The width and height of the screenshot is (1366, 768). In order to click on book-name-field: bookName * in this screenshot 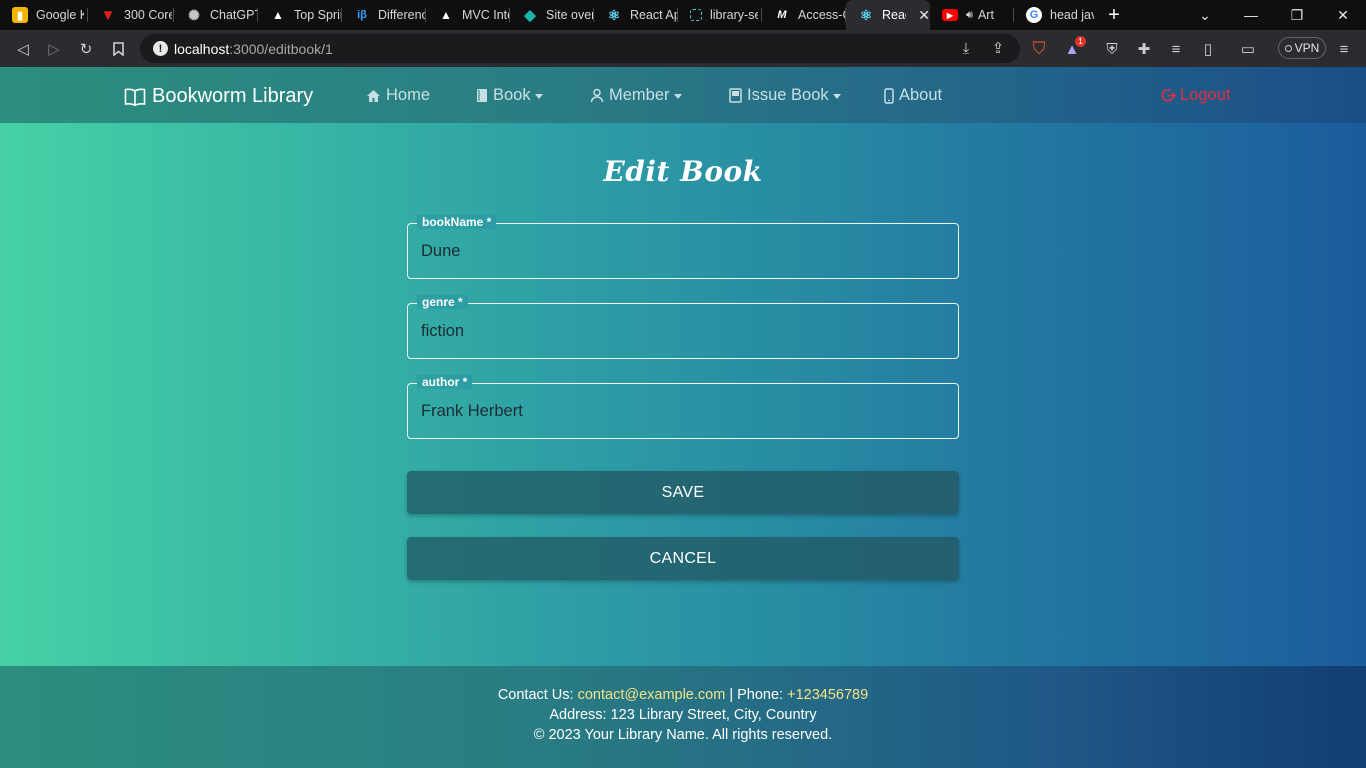, I will do `click(683, 247)`.